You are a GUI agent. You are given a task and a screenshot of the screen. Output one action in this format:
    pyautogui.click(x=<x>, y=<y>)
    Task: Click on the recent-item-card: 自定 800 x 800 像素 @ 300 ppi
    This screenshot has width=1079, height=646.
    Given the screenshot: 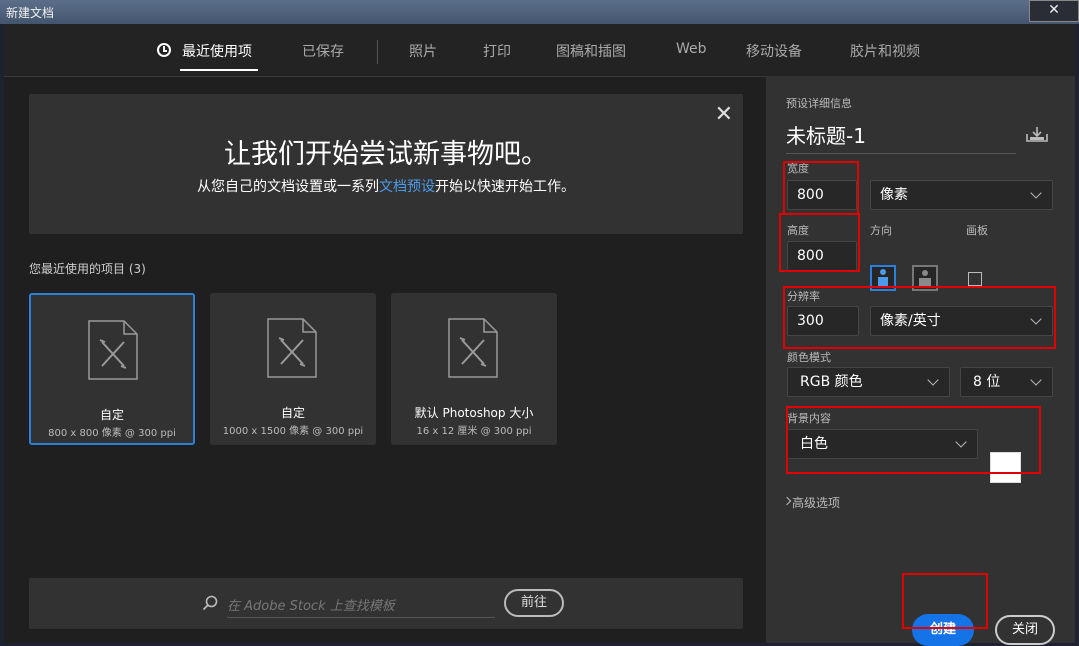 What is the action you would take?
    pyautogui.click(x=112, y=369)
    